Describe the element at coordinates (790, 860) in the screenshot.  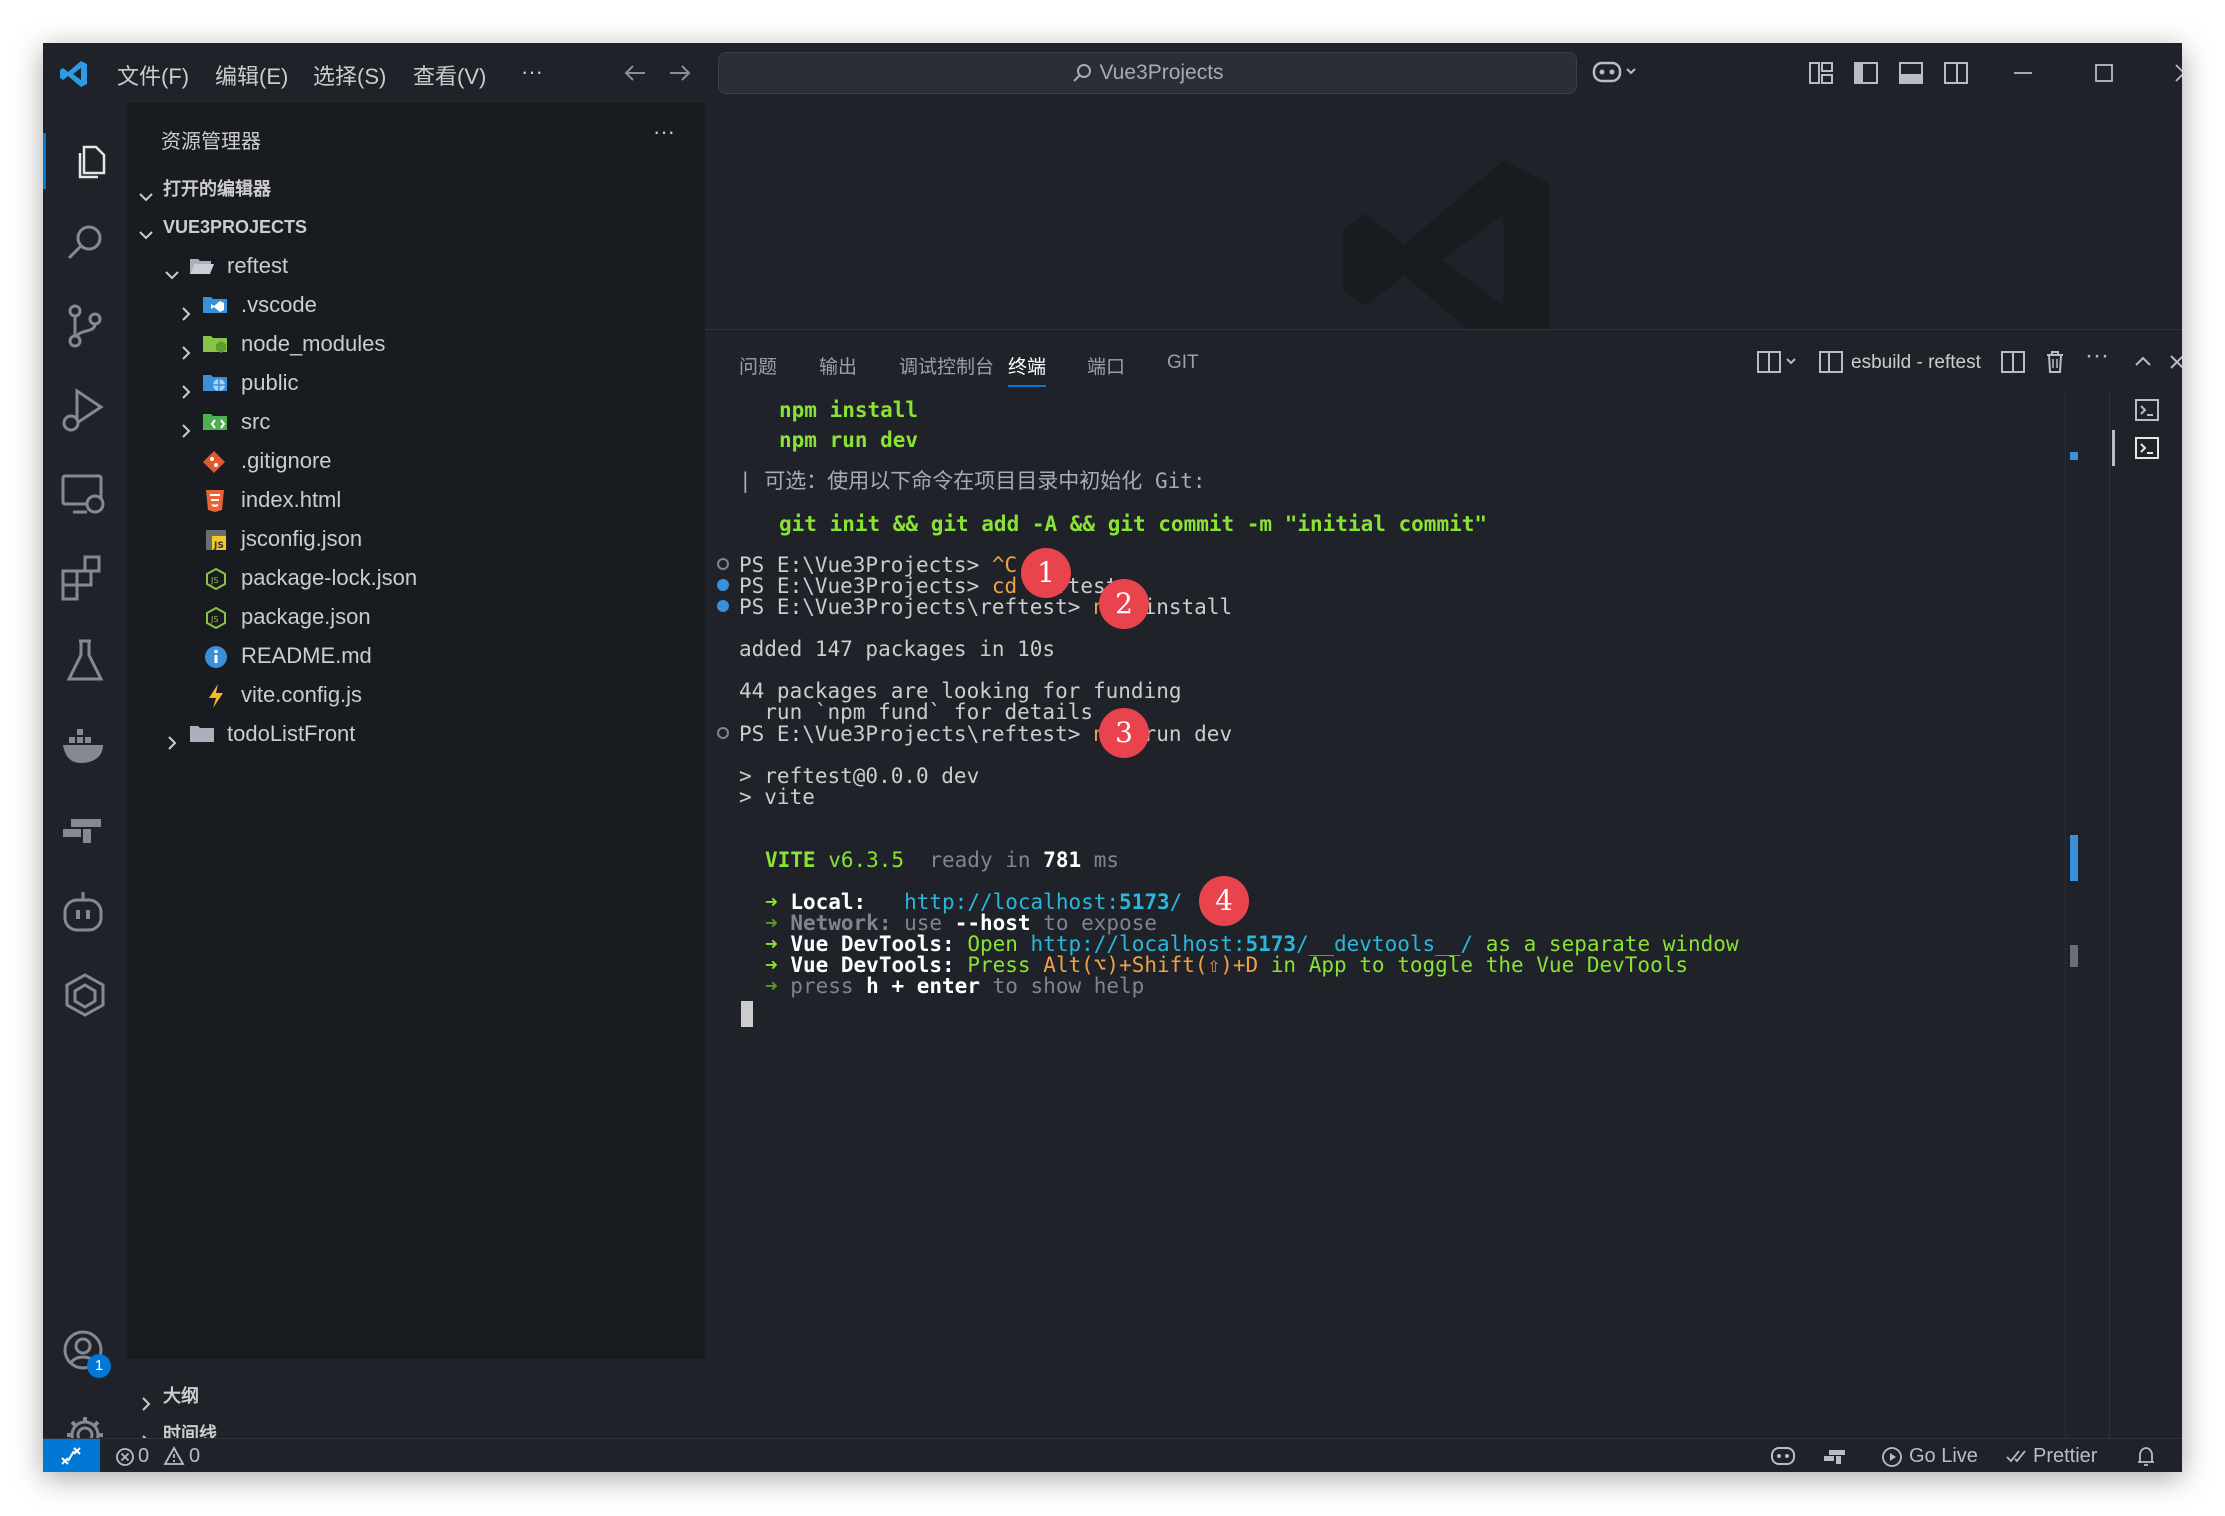
I see `vite-label: VITE` at that location.